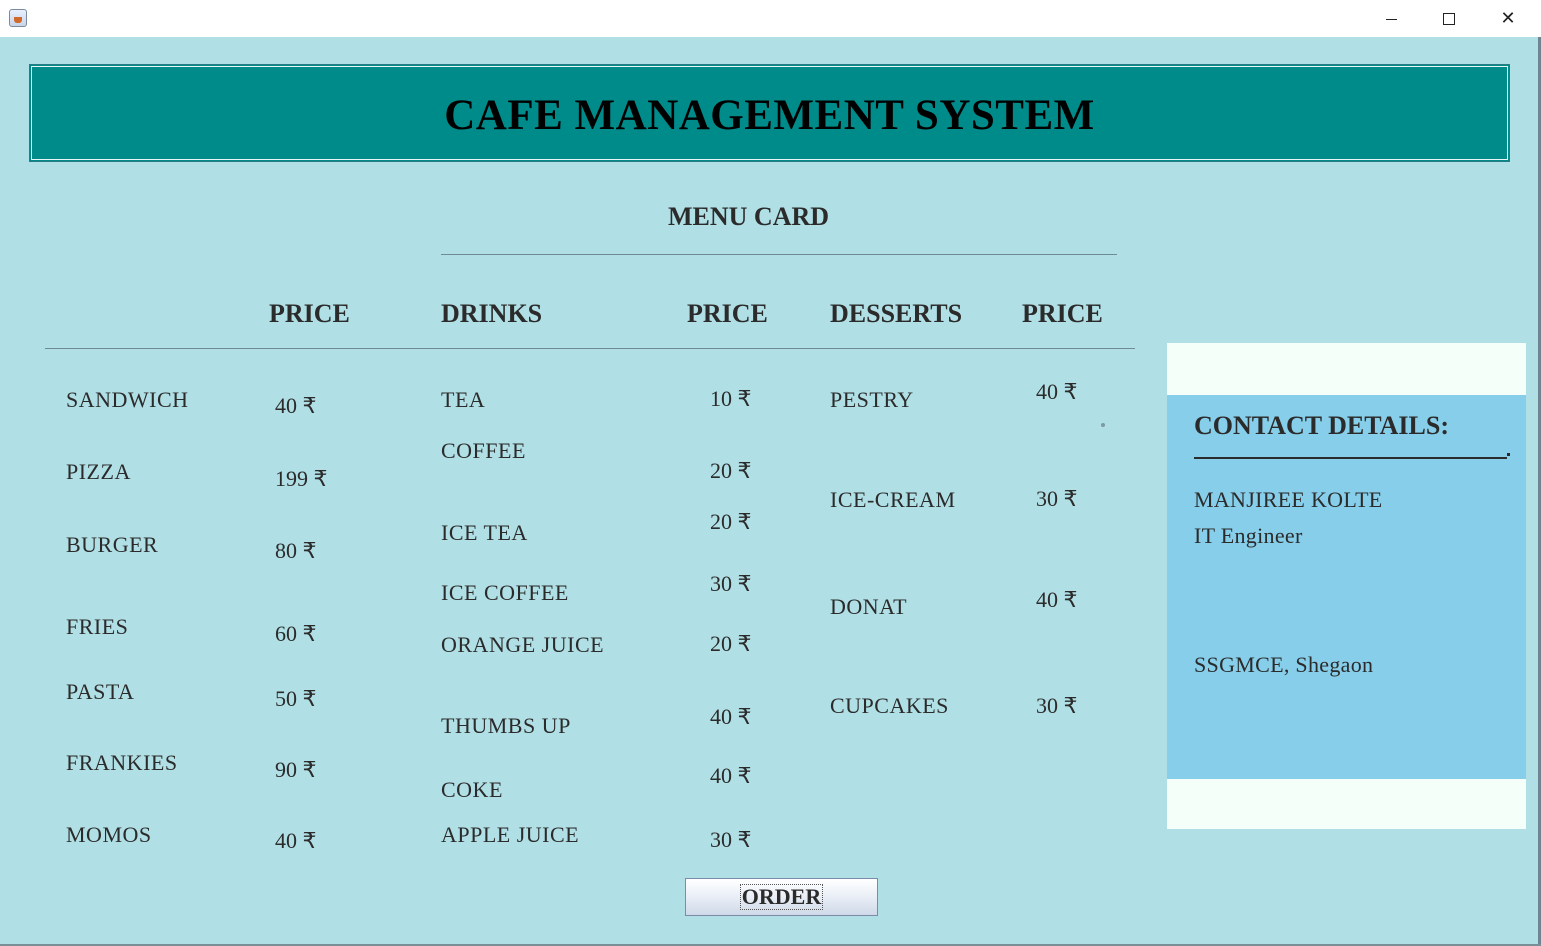 This screenshot has height=946, width=1541. I want to click on food-item: MOMOS, so click(109, 834).